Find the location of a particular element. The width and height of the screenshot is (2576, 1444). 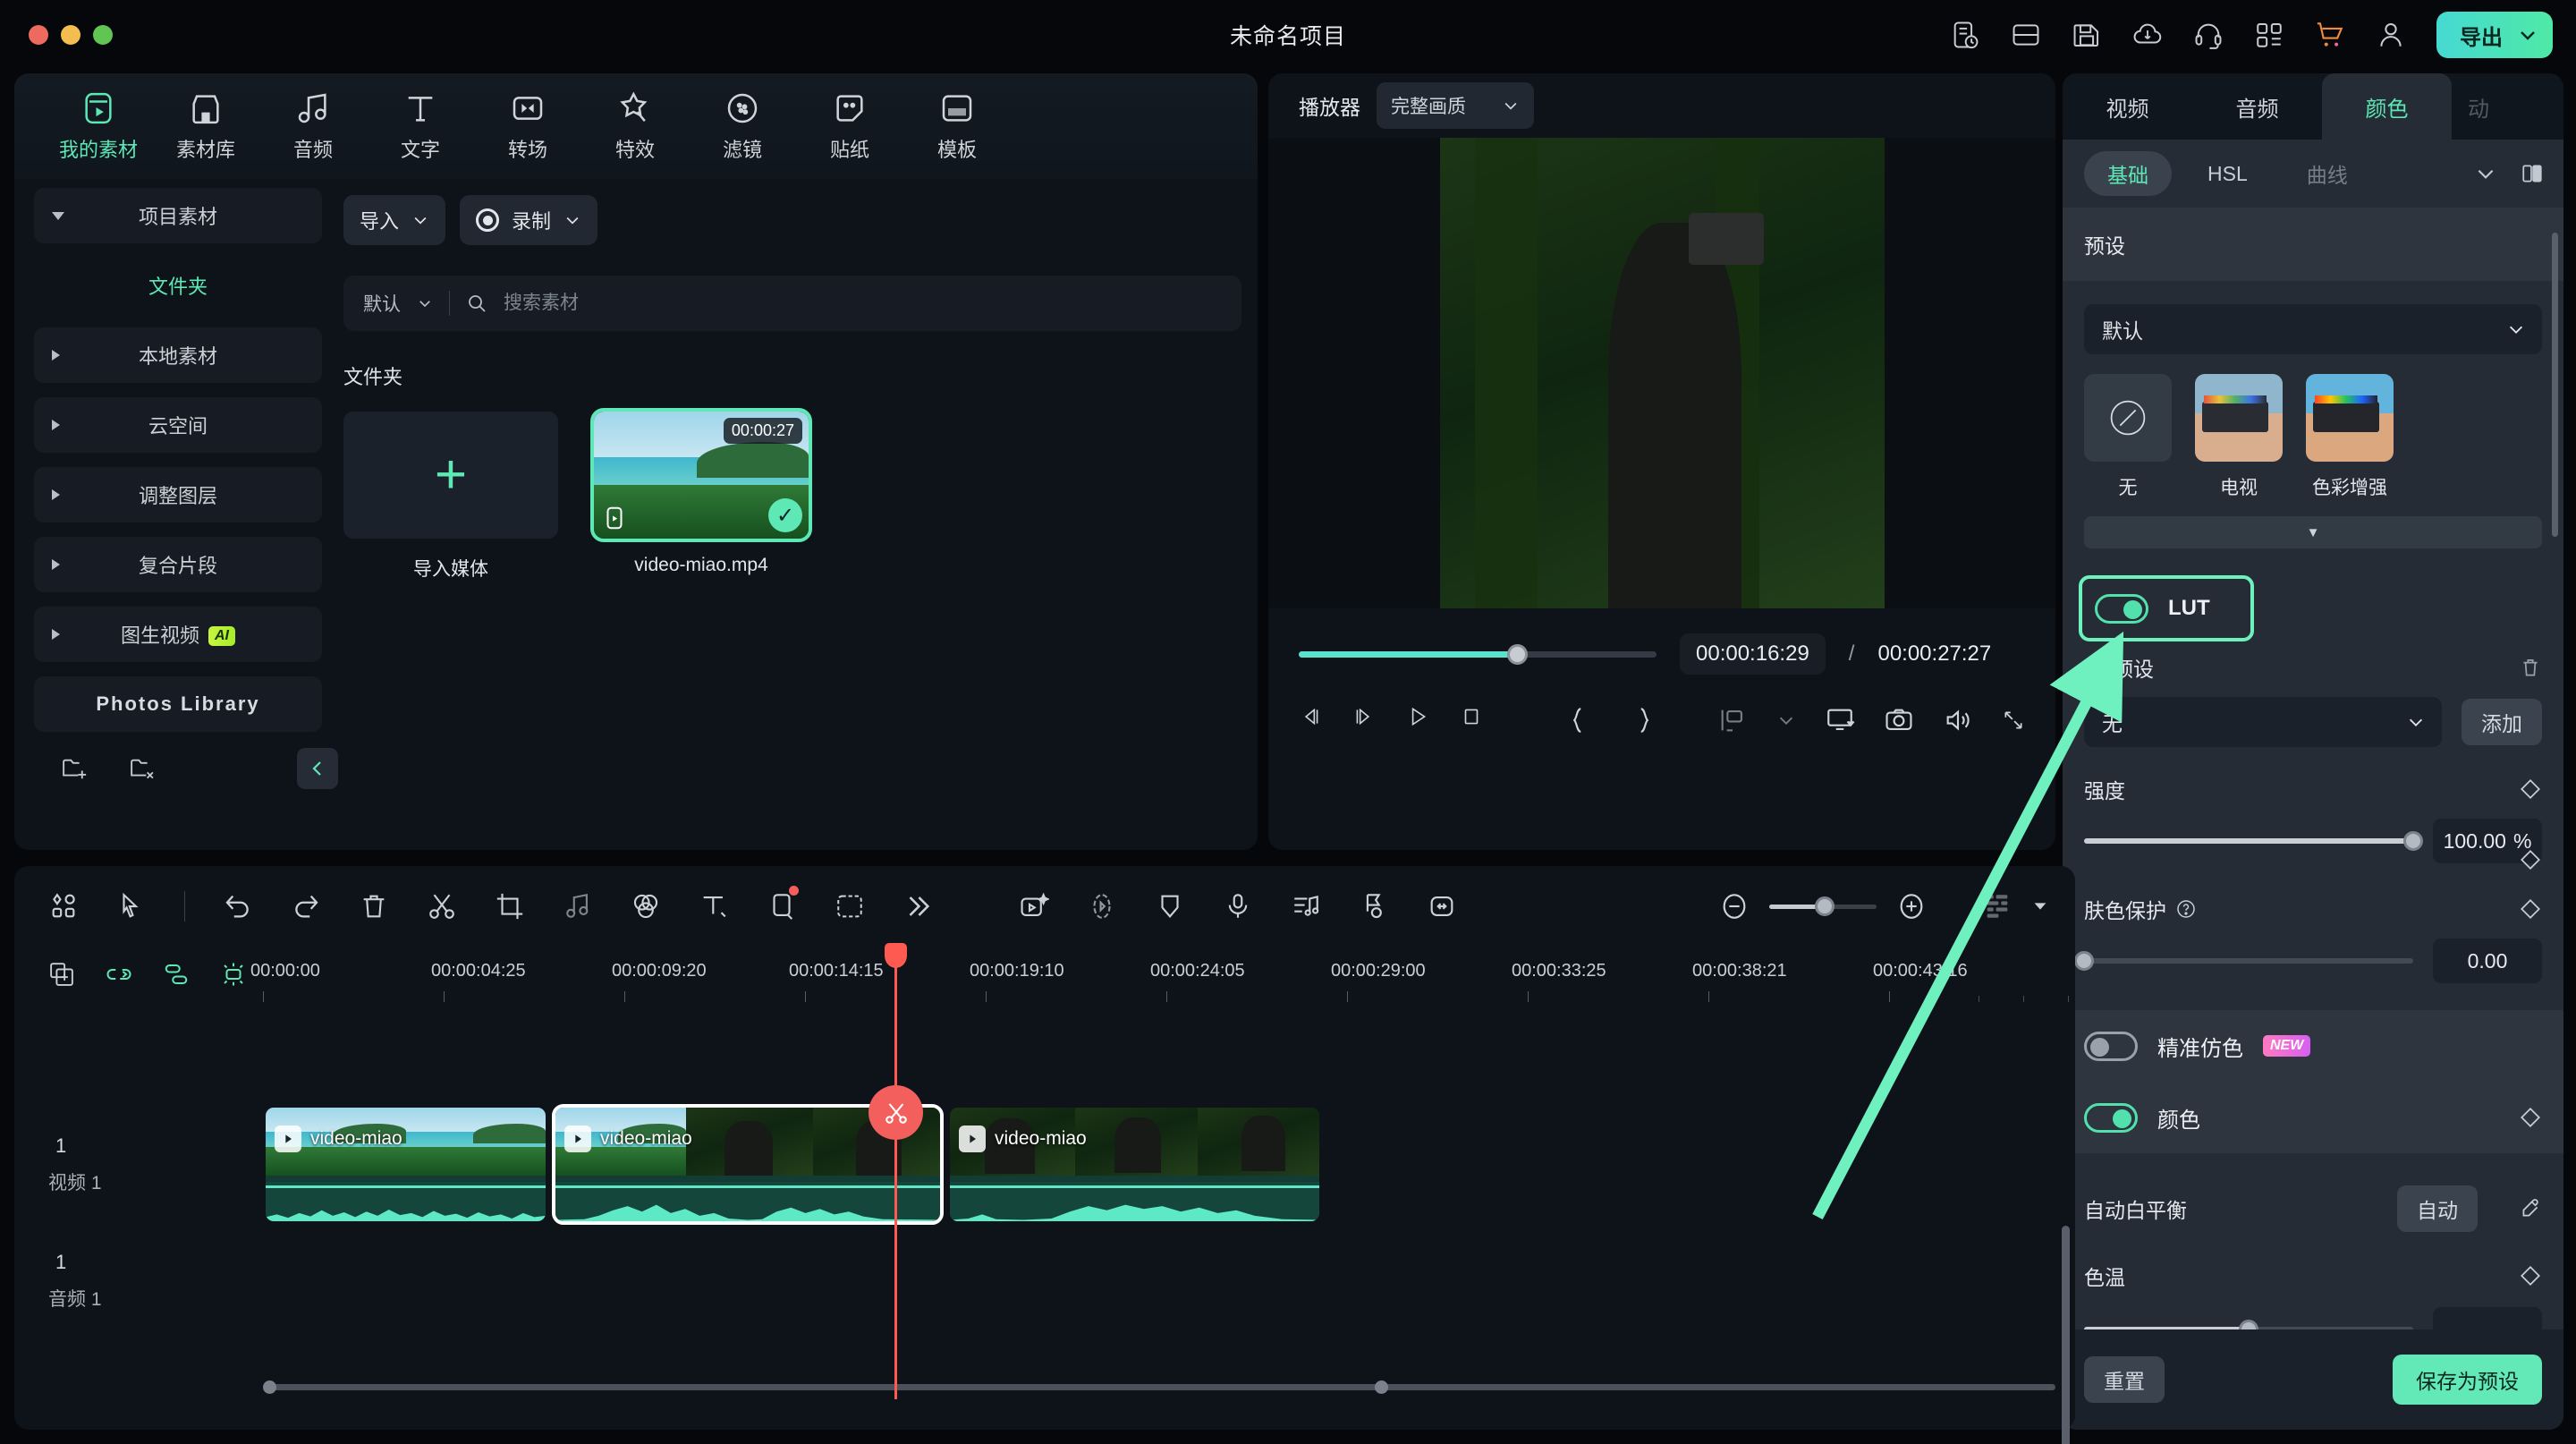

nav-item-my-media: 我的素材 is located at coordinates (98, 126).